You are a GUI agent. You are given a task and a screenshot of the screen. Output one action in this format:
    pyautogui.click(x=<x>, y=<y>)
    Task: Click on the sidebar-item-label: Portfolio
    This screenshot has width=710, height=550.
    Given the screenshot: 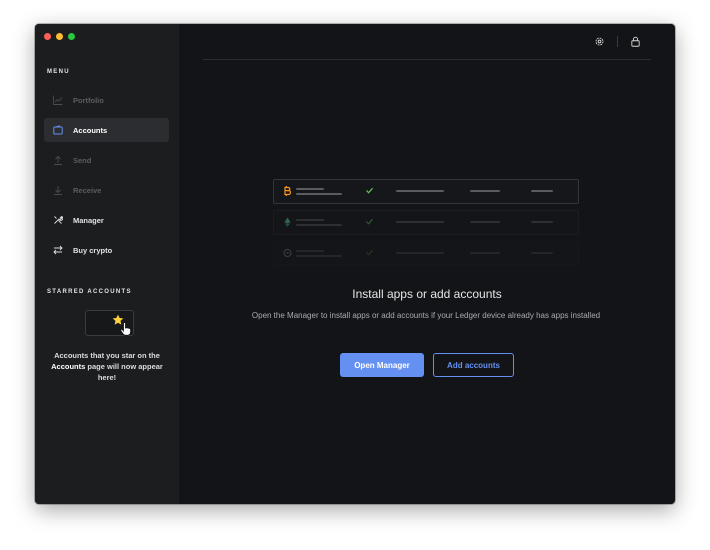 What is the action you would take?
    pyautogui.click(x=88, y=100)
    